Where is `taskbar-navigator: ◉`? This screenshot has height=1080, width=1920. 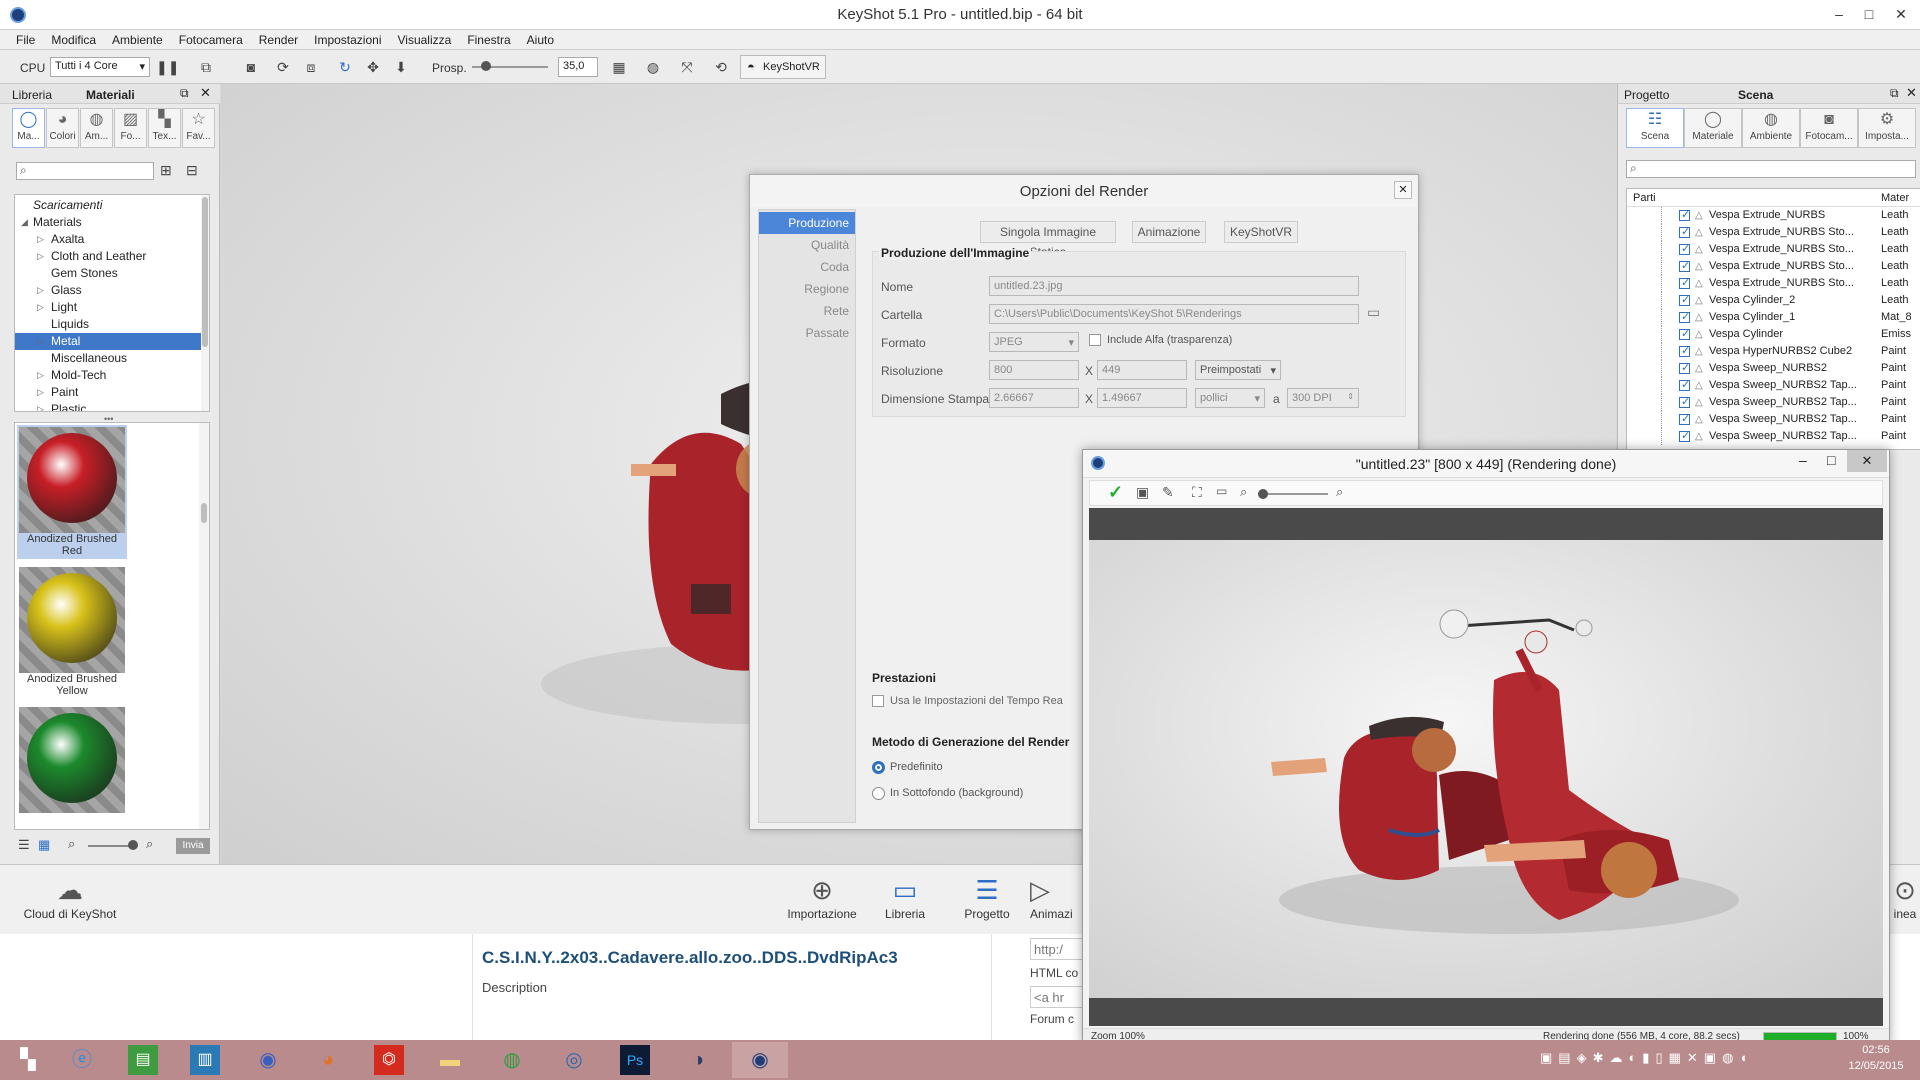 taskbar-navigator: ◉ is located at coordinates (268, 1060).